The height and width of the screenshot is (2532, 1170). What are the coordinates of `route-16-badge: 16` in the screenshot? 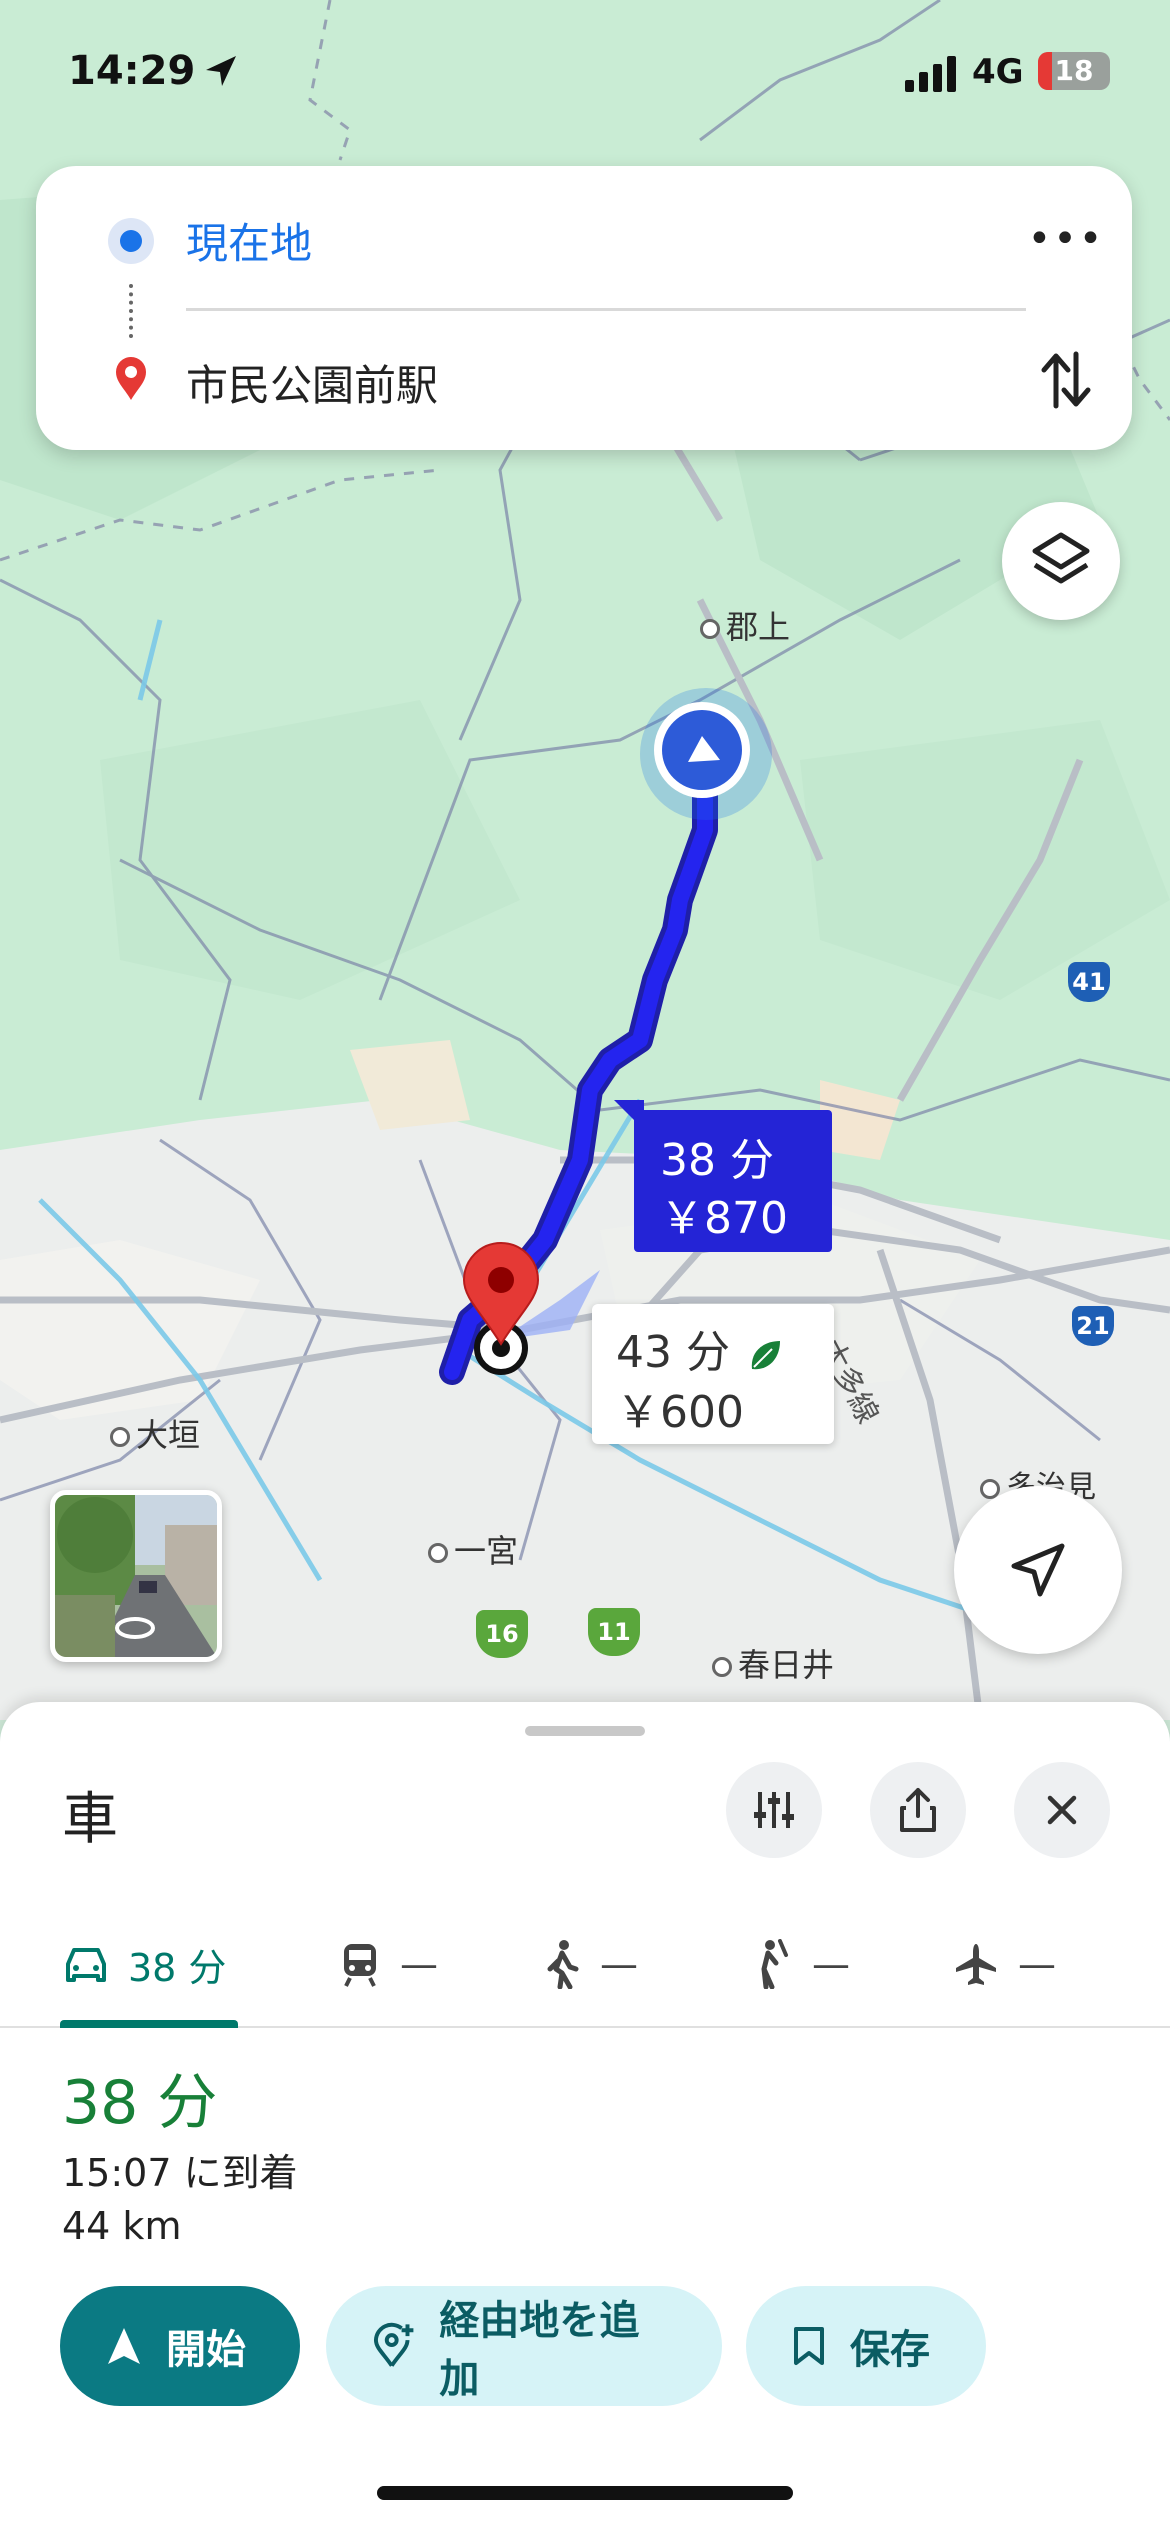 It's located at (502, 1634).